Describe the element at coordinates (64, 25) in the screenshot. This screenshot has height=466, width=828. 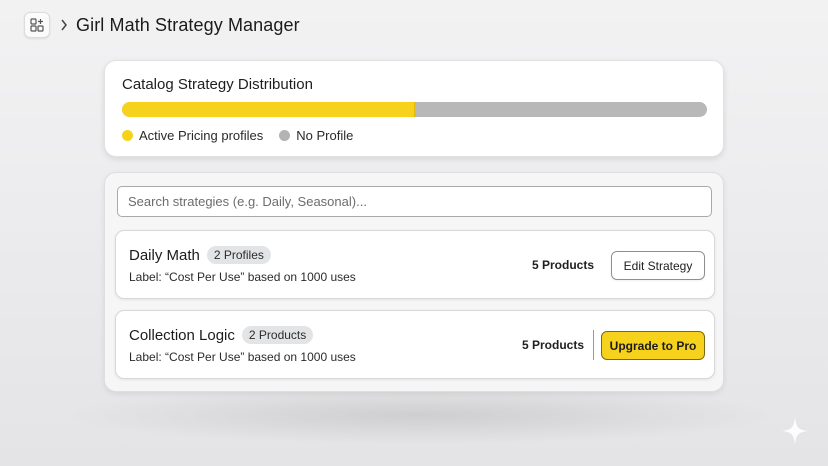
I see `chevron-right-icon` at that location.